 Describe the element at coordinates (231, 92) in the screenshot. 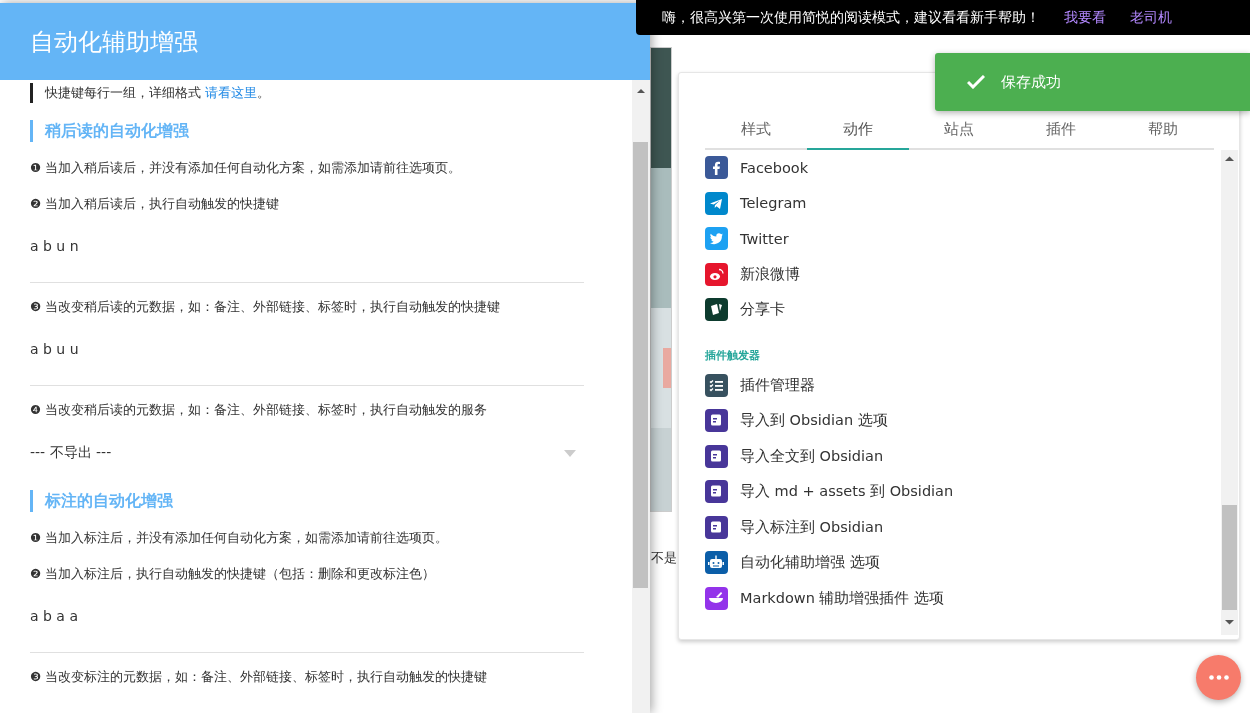

I see `help-link: 请看这里` at that location.